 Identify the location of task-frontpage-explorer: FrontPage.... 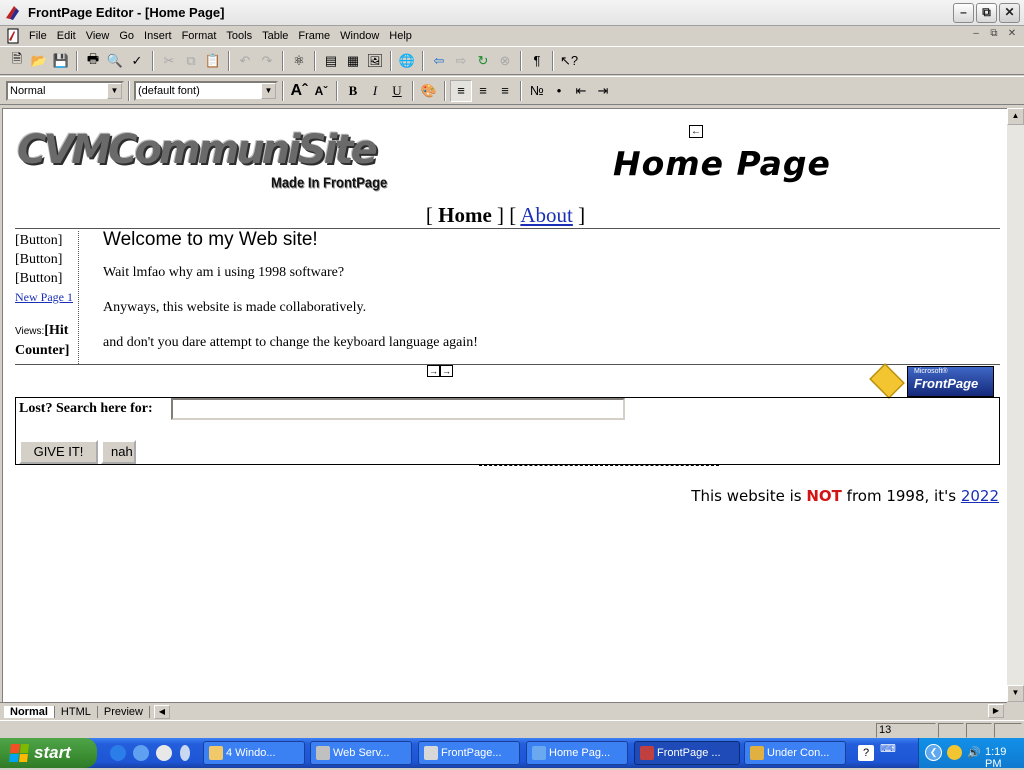
(469, 753).